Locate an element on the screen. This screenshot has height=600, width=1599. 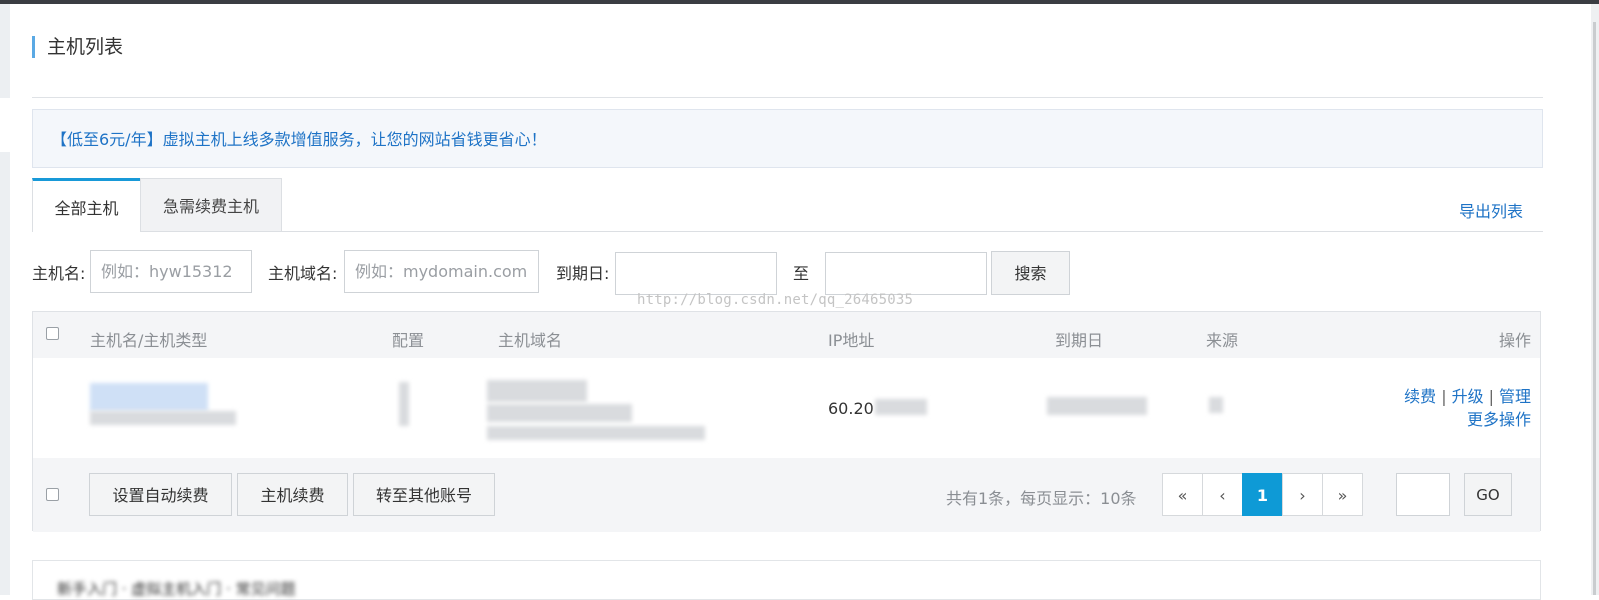
col-actions: 操作 is located at coordinates (1514, 340).